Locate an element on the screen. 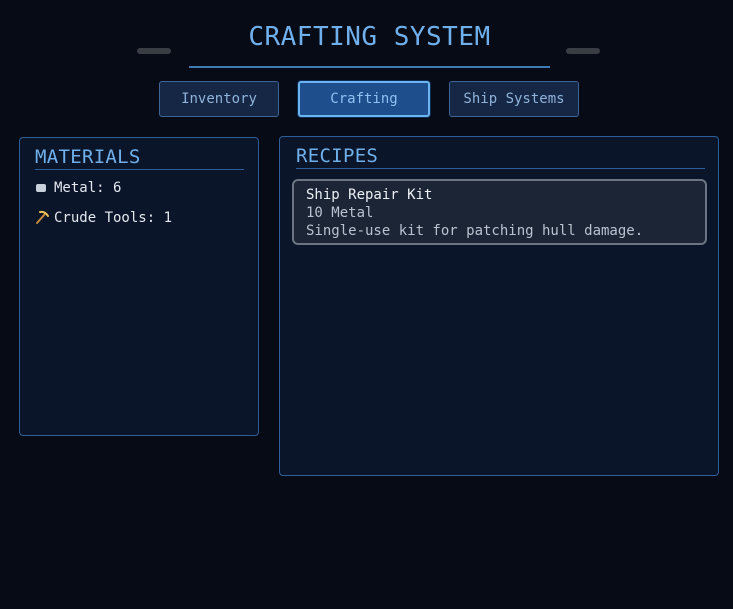 This screenshot has width=733, height=609. recipe-cost: 10 Metal is located at coordinates (340, 213).